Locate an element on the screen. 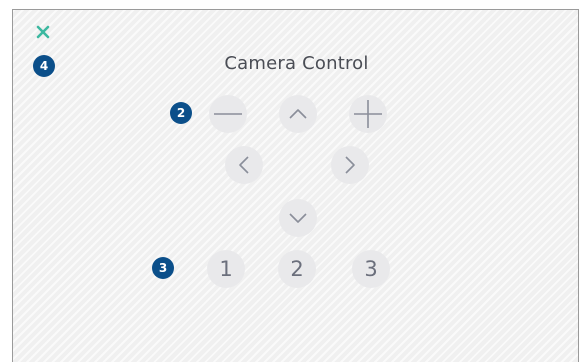 The height and width of the screenshot is (362, 580). chevron-right-icon is located at coordinates (350, 165).